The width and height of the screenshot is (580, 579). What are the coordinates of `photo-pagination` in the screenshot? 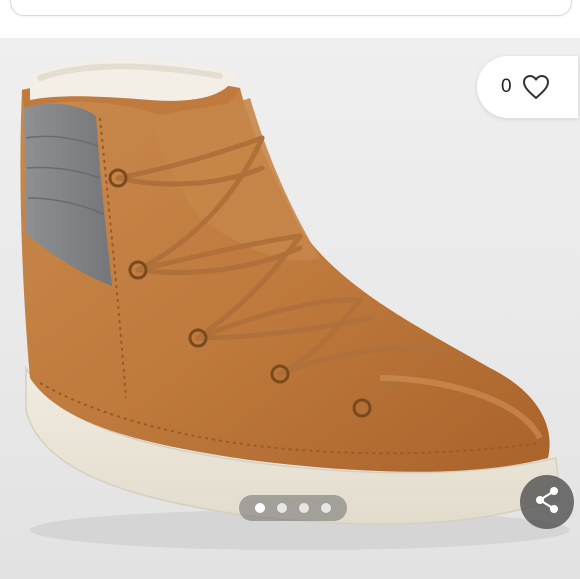 It's located at (293, 508).